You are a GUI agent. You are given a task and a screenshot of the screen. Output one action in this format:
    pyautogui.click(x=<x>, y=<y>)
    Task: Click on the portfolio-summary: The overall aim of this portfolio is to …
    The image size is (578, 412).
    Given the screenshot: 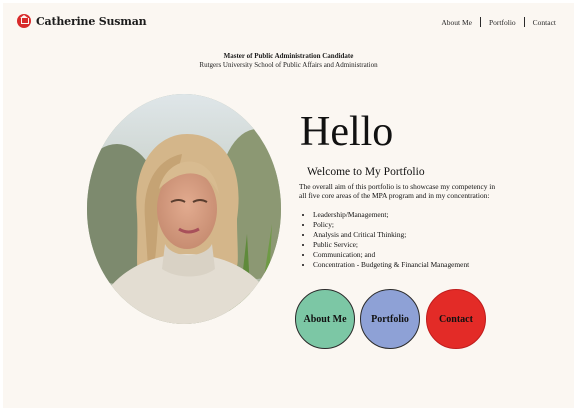 What is the action you would take?
    pyautogui.click(x=397, y=191)
    